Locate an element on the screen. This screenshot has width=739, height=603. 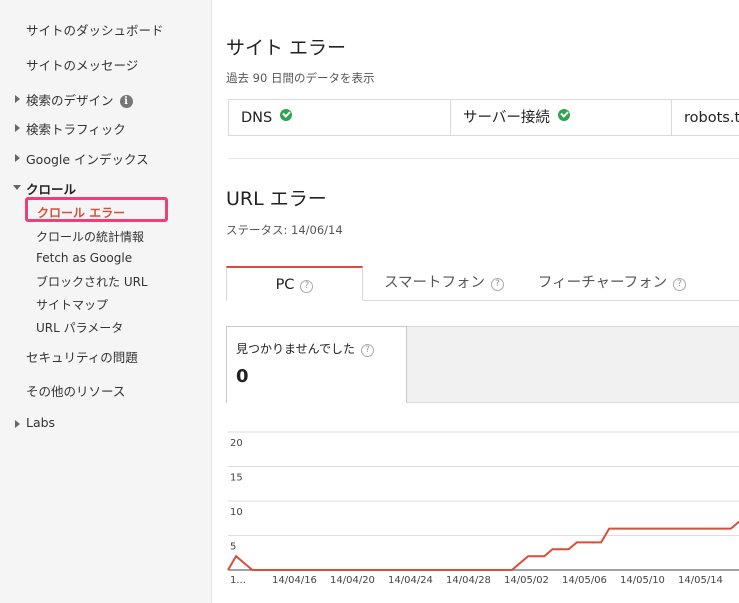
x-tick-label: 14/04/20 is located at coordinates (352, 580).